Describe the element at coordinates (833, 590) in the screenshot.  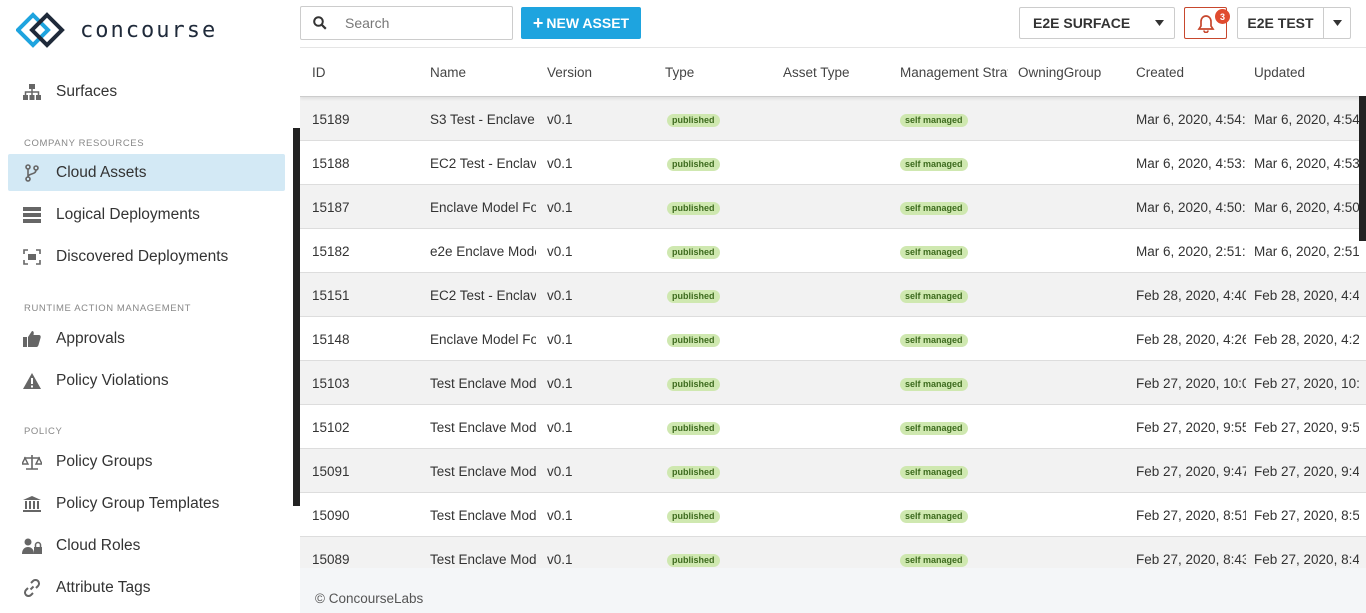
I see `footer: © ConcourseLabs` at that location.